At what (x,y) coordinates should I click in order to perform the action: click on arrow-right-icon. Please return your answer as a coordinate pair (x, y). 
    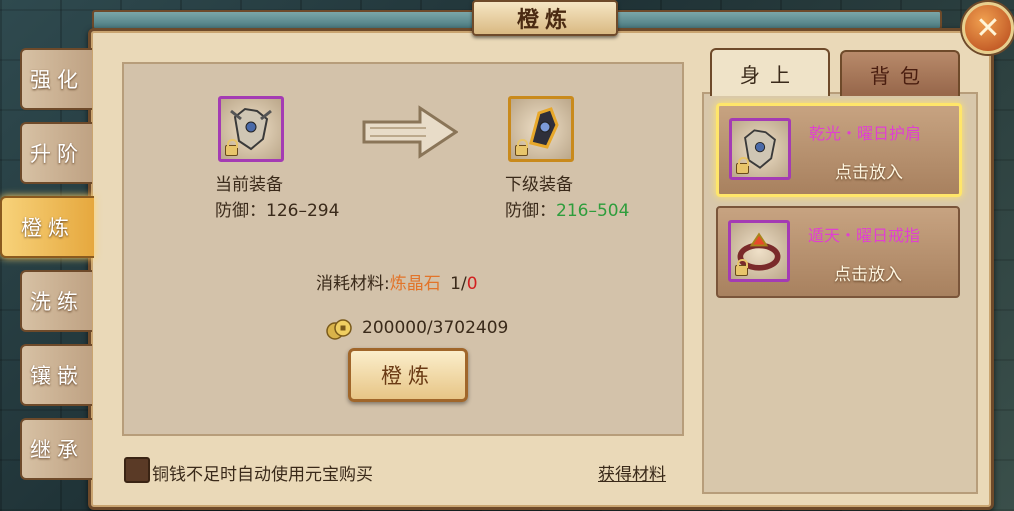
    Looking at the image, I should click on (410, 132).